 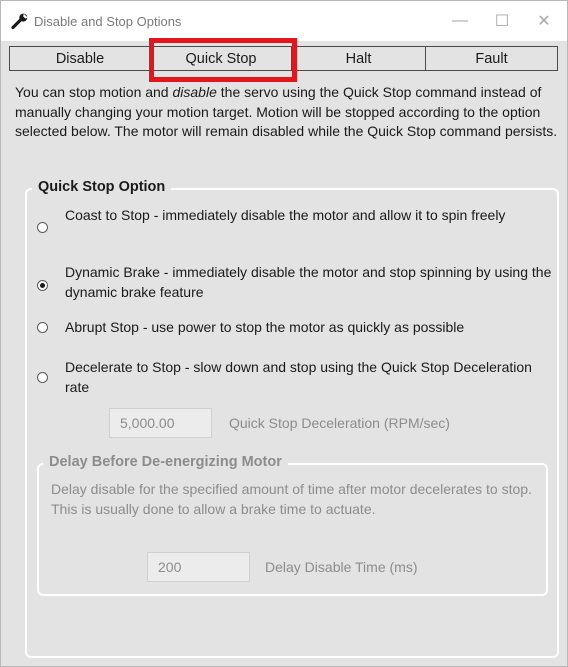 I want to click on maximize-button: ☐, so click(x=502, y=21).